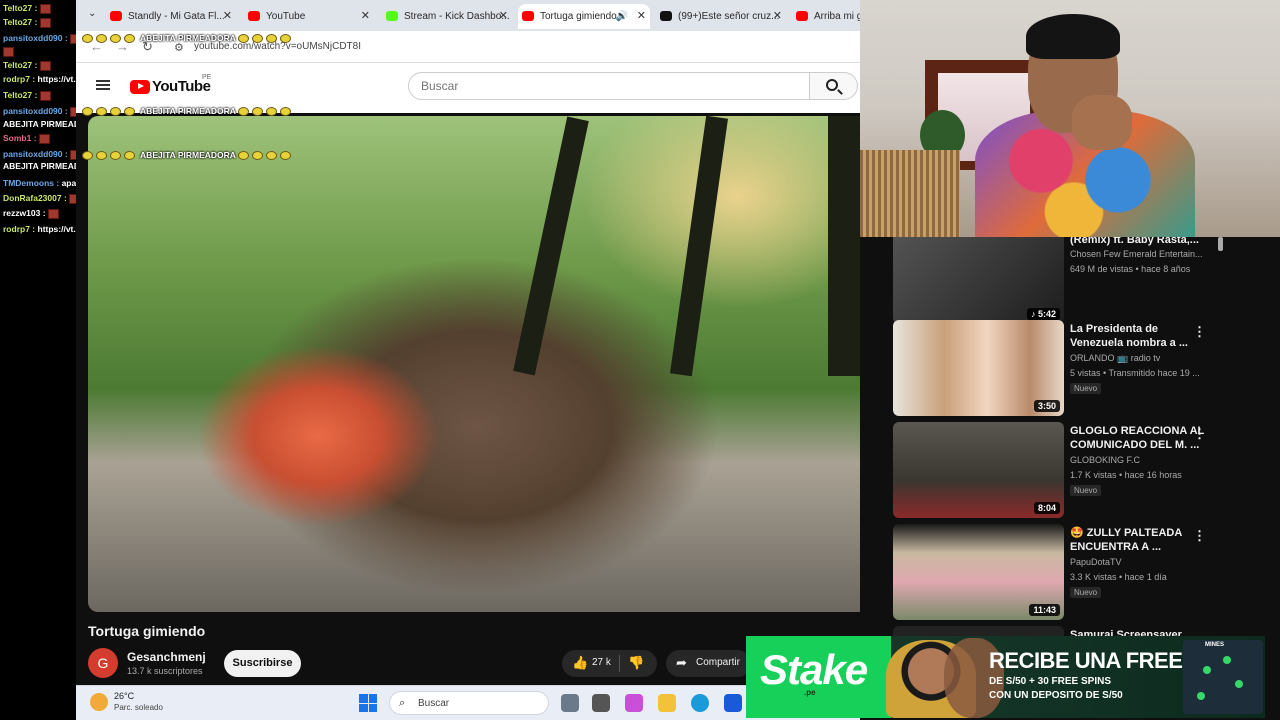  I want to click on tab-list-icon: ⌄, so click(92, 13).